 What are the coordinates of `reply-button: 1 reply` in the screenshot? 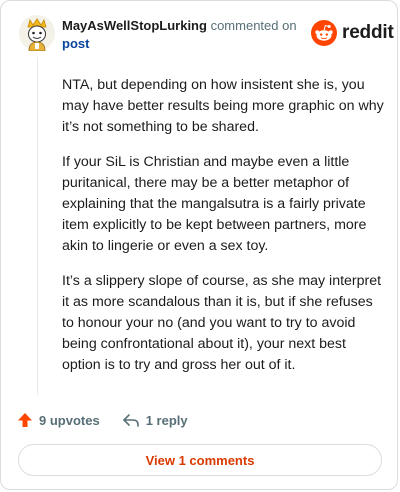 It's located at (155, 420).